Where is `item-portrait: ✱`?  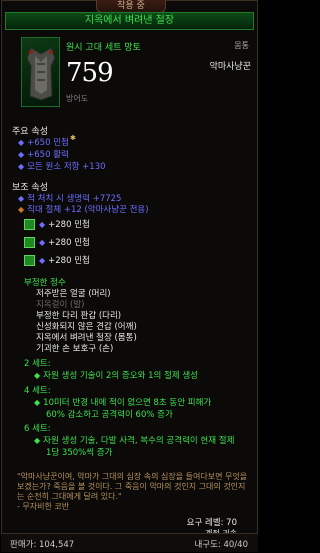
item-portrait: ✱ is located at coordinates (48, 89).